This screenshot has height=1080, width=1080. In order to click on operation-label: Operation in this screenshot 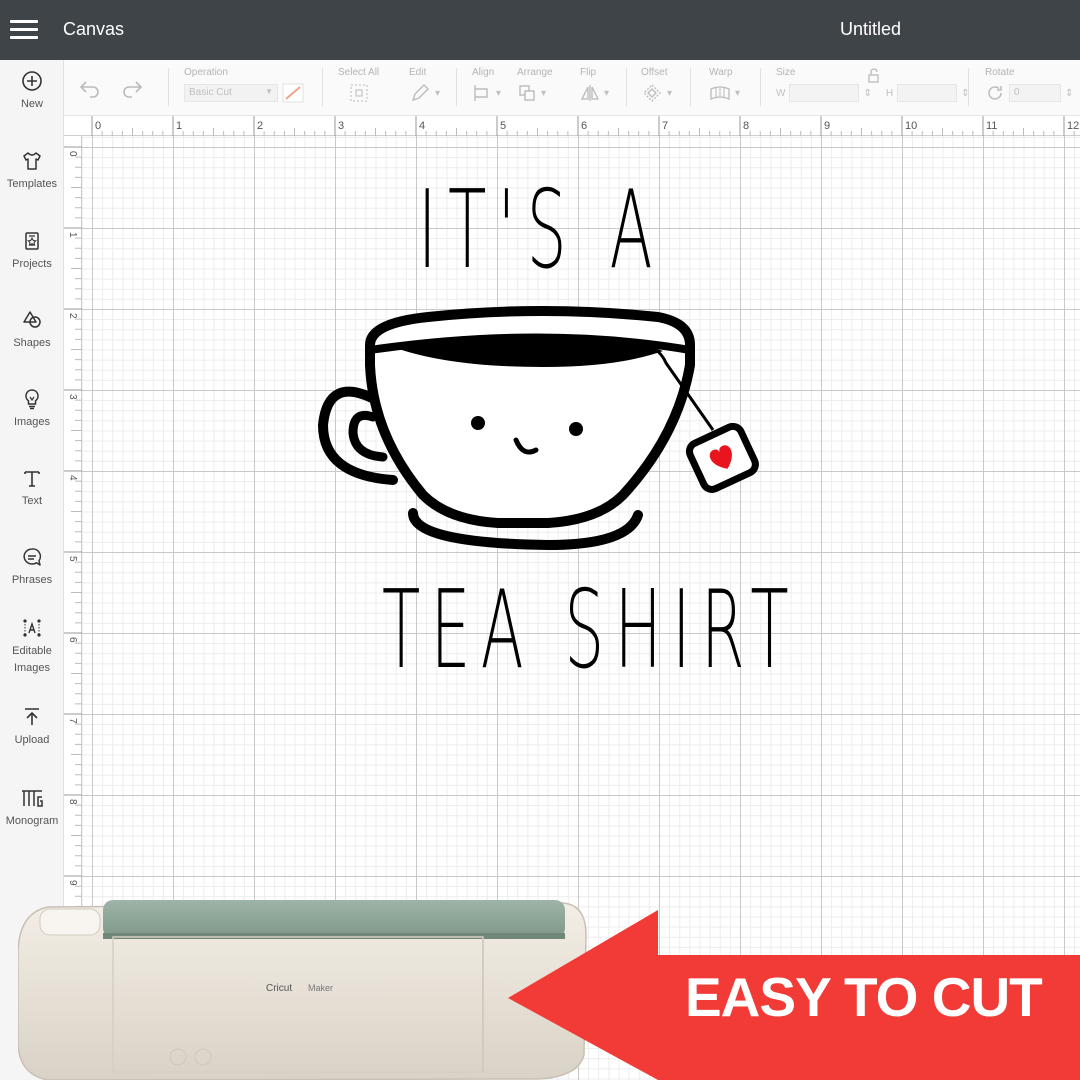, I will do `click(206, 72)`.